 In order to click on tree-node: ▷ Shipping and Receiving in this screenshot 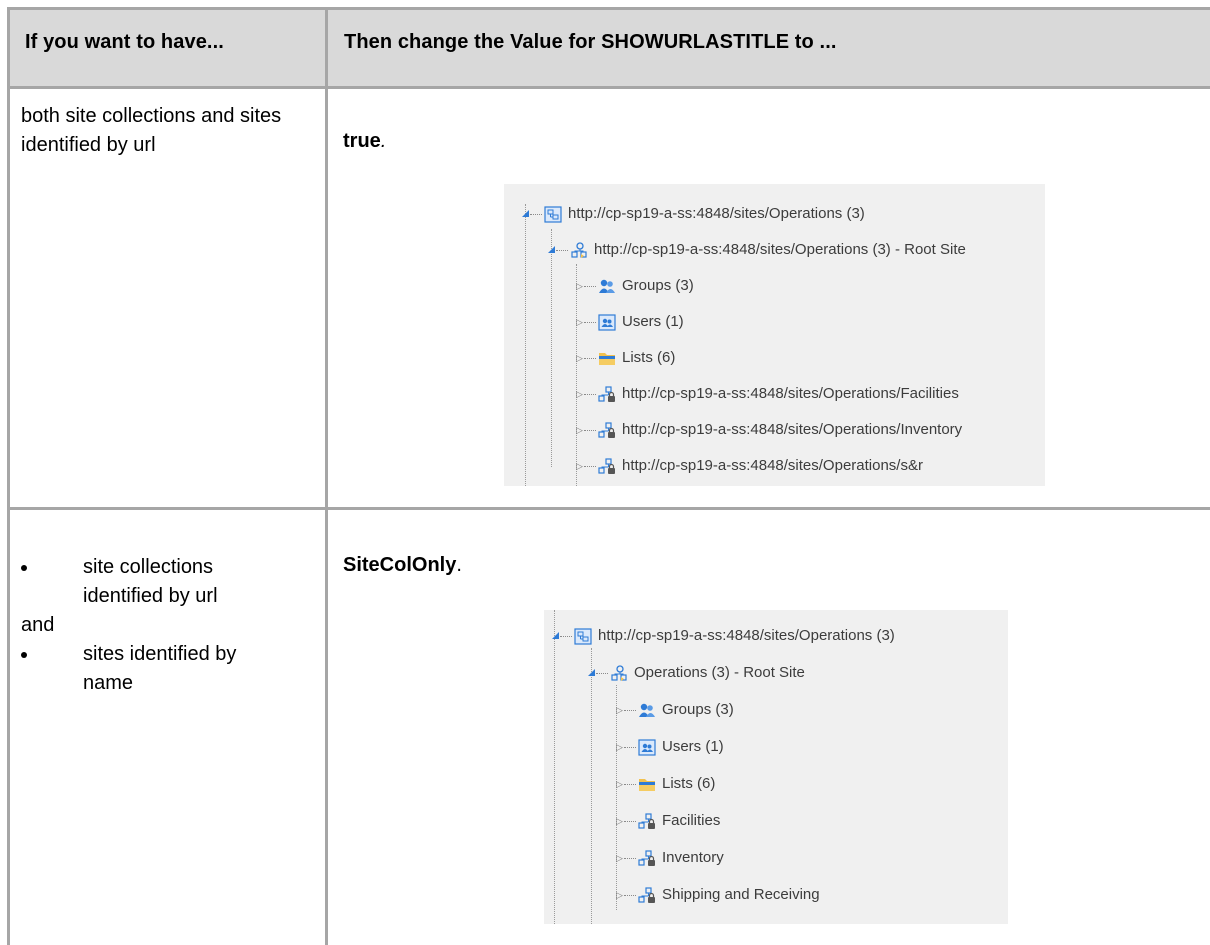, I will do `click(718, 895)`.